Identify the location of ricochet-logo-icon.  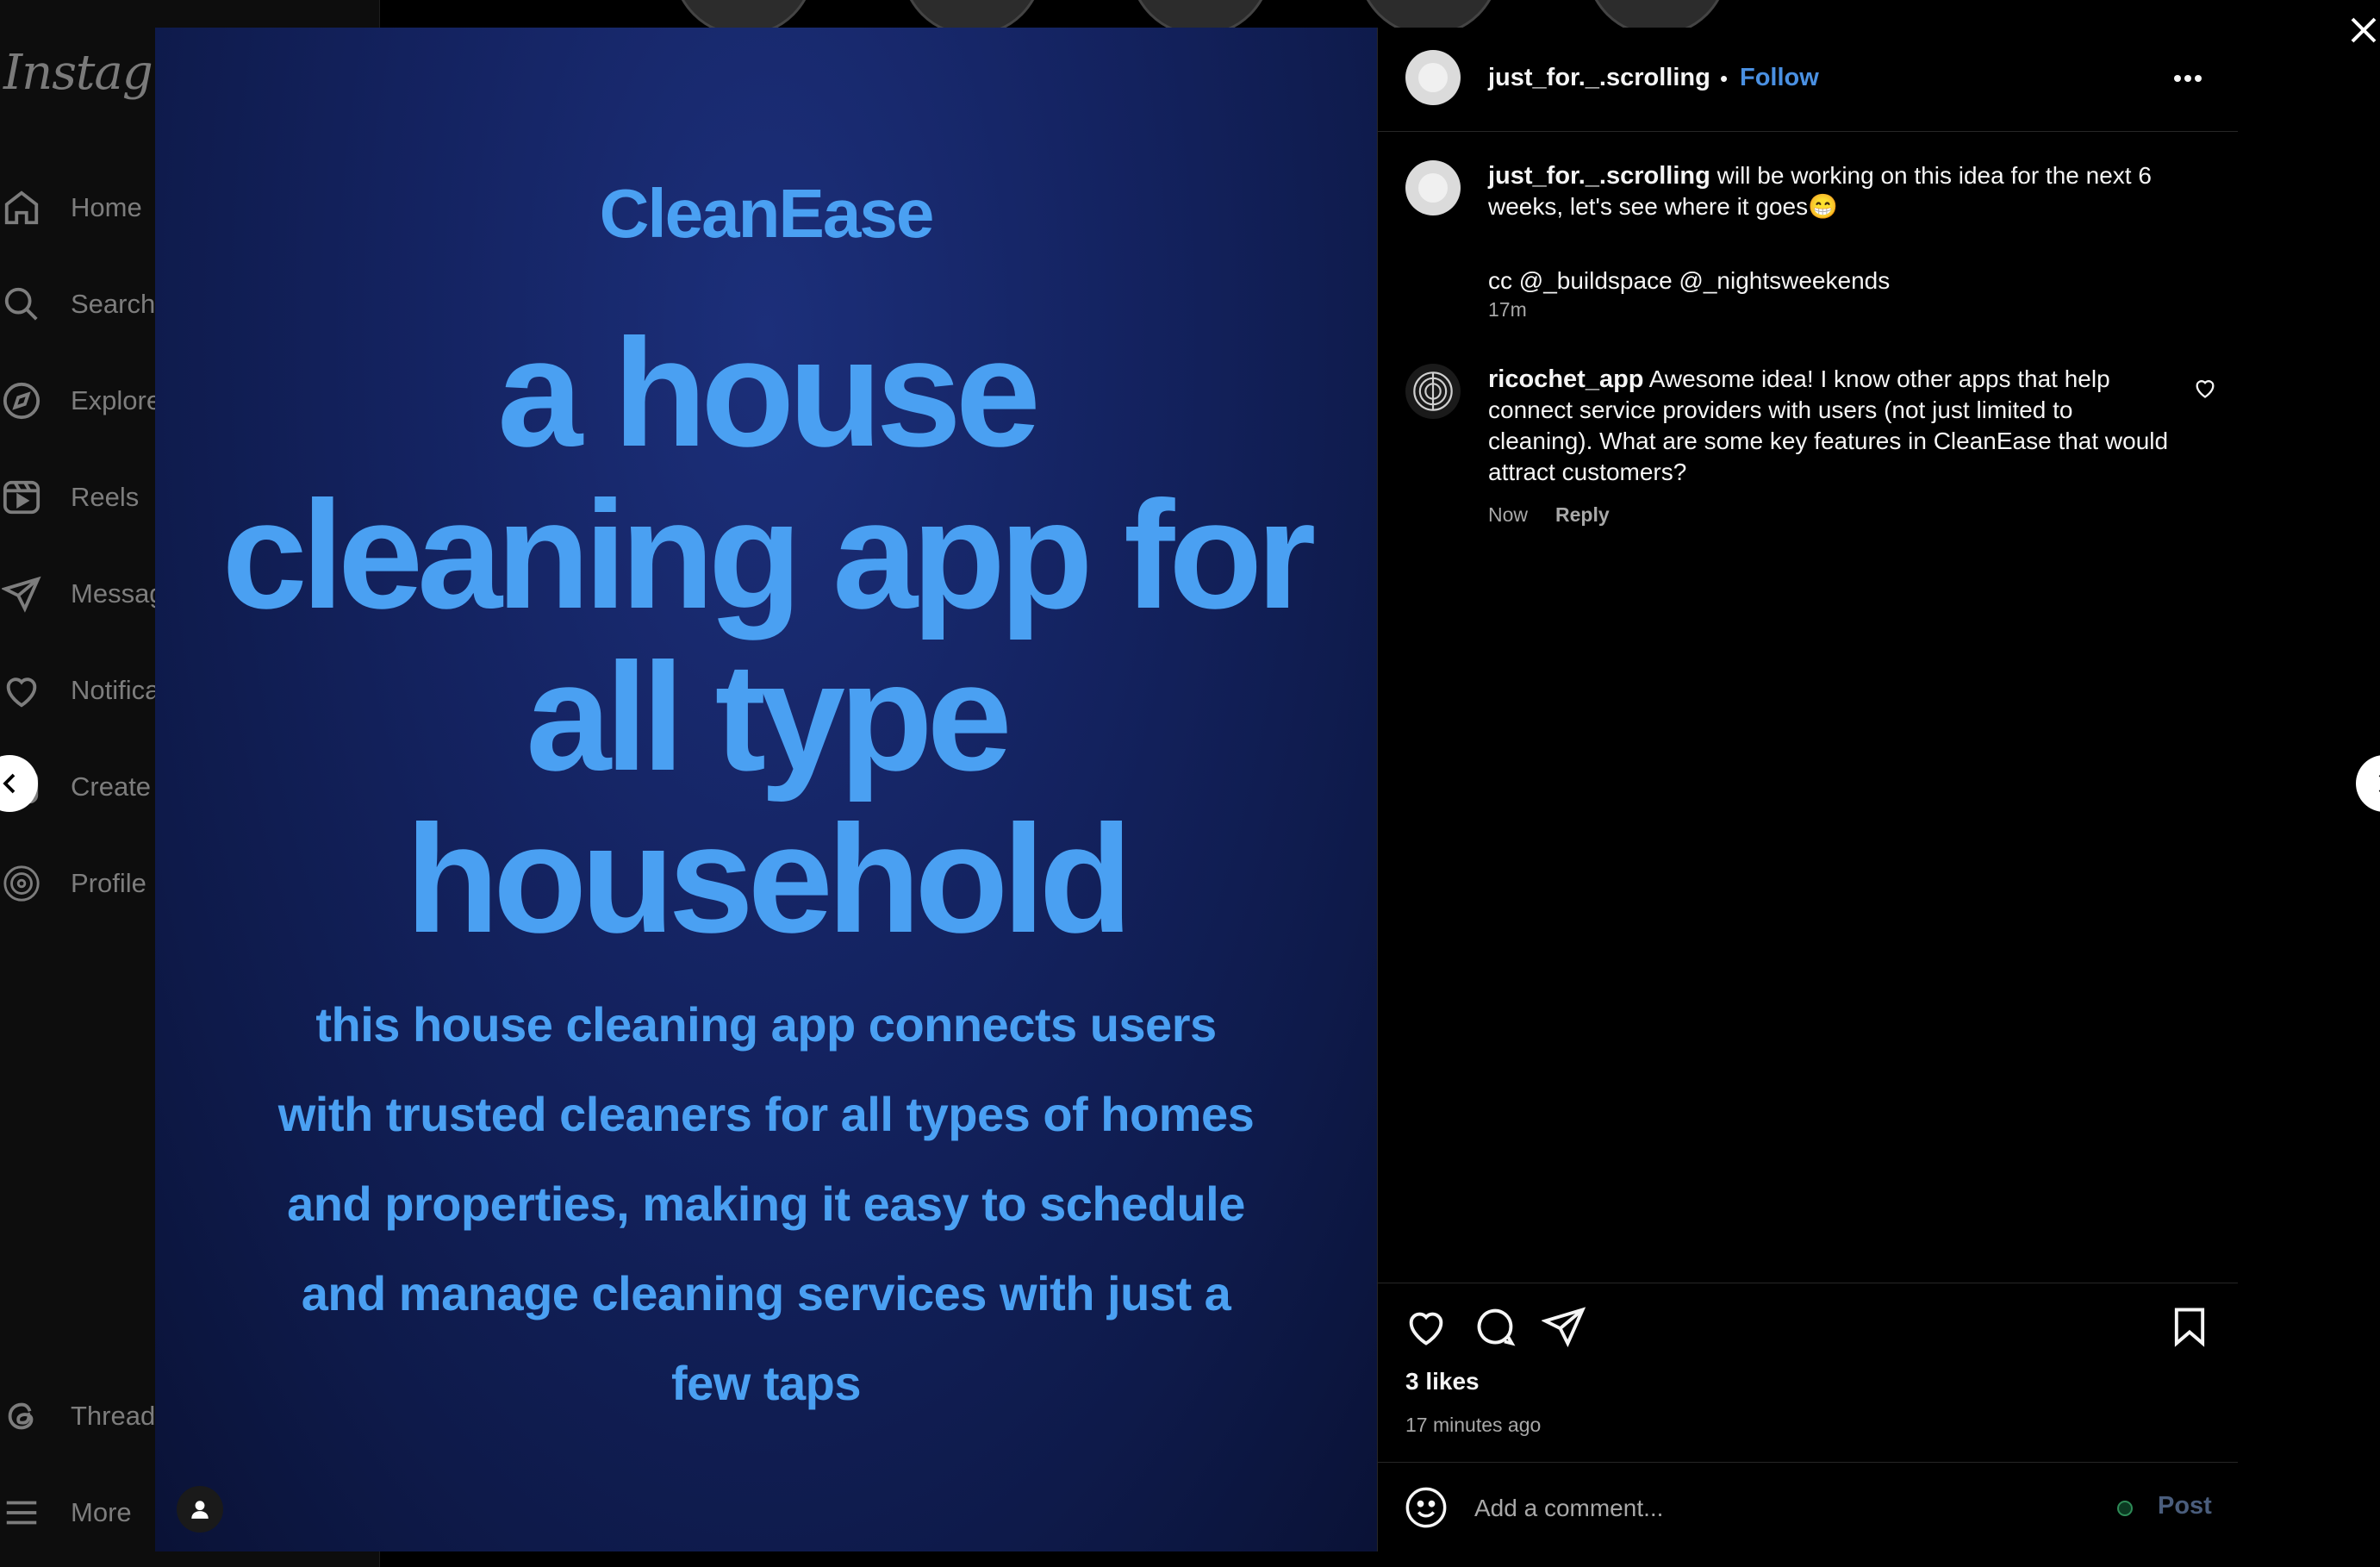
(1433, 391).